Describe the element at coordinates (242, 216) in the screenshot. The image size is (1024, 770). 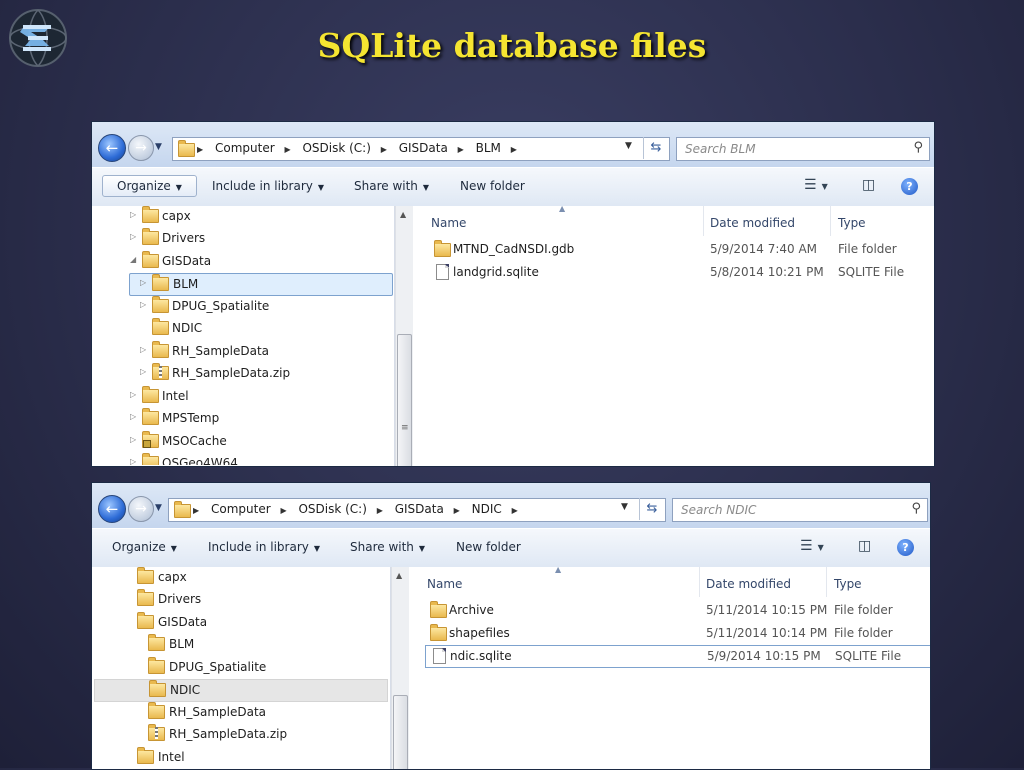
I see `tree-item-capx: ▷ capx` at that location.